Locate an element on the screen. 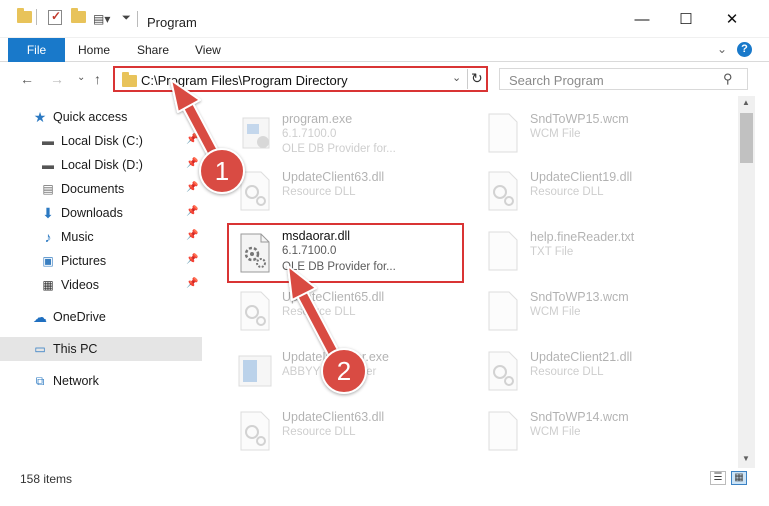 The height and width of the screenshot is (506, 769). details-view-icon: ☰ is located at coordinates (718, 478).